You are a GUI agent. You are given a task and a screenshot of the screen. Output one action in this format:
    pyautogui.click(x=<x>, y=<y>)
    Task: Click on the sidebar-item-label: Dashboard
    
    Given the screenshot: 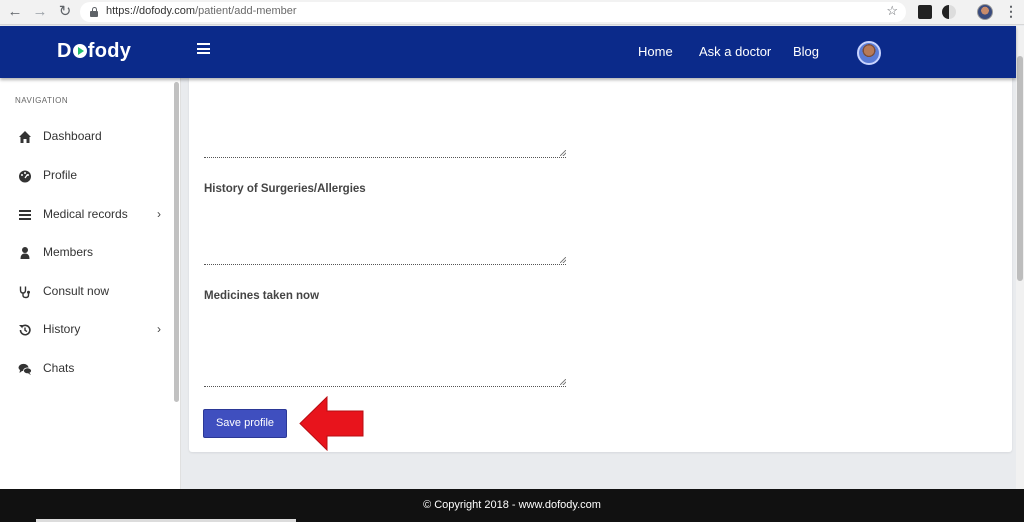 What is the action you would take?
    pyautogui.click(x=72, y=136)
    